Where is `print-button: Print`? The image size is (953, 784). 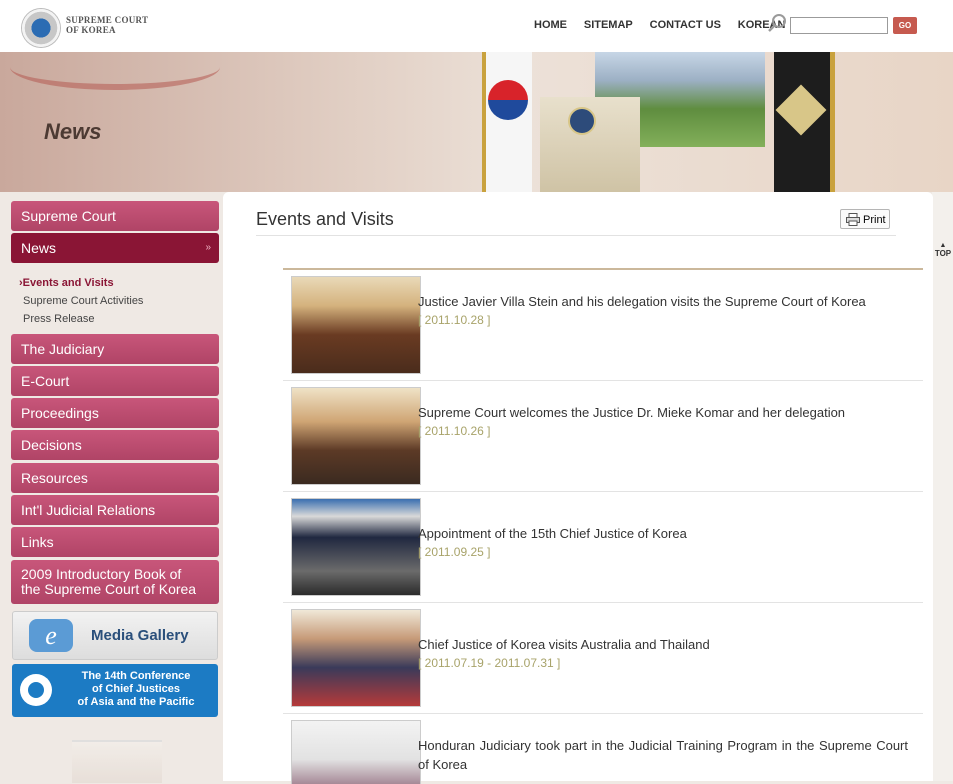
print-button: Print is located at coordinates (865, 219).